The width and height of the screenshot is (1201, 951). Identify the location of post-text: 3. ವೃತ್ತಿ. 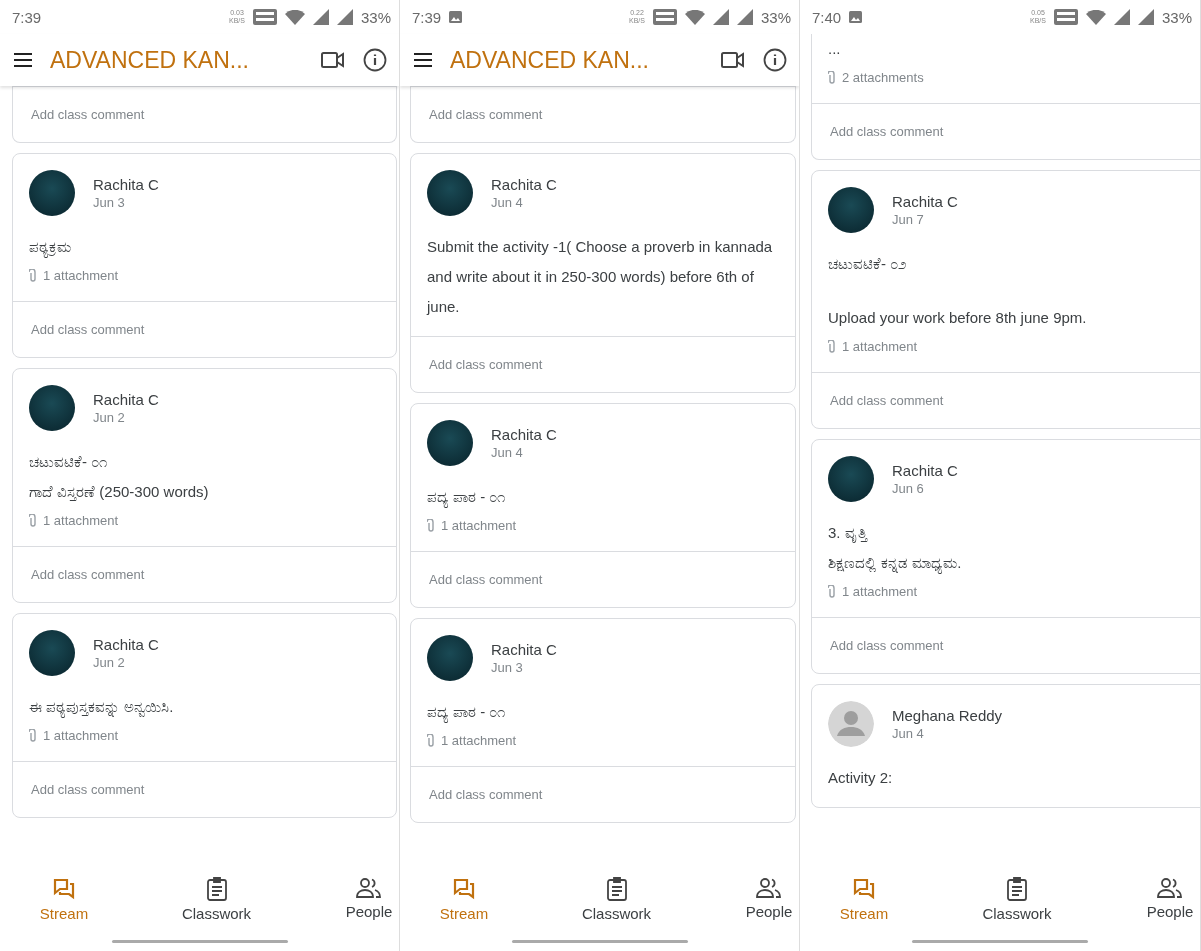
(848, 534).